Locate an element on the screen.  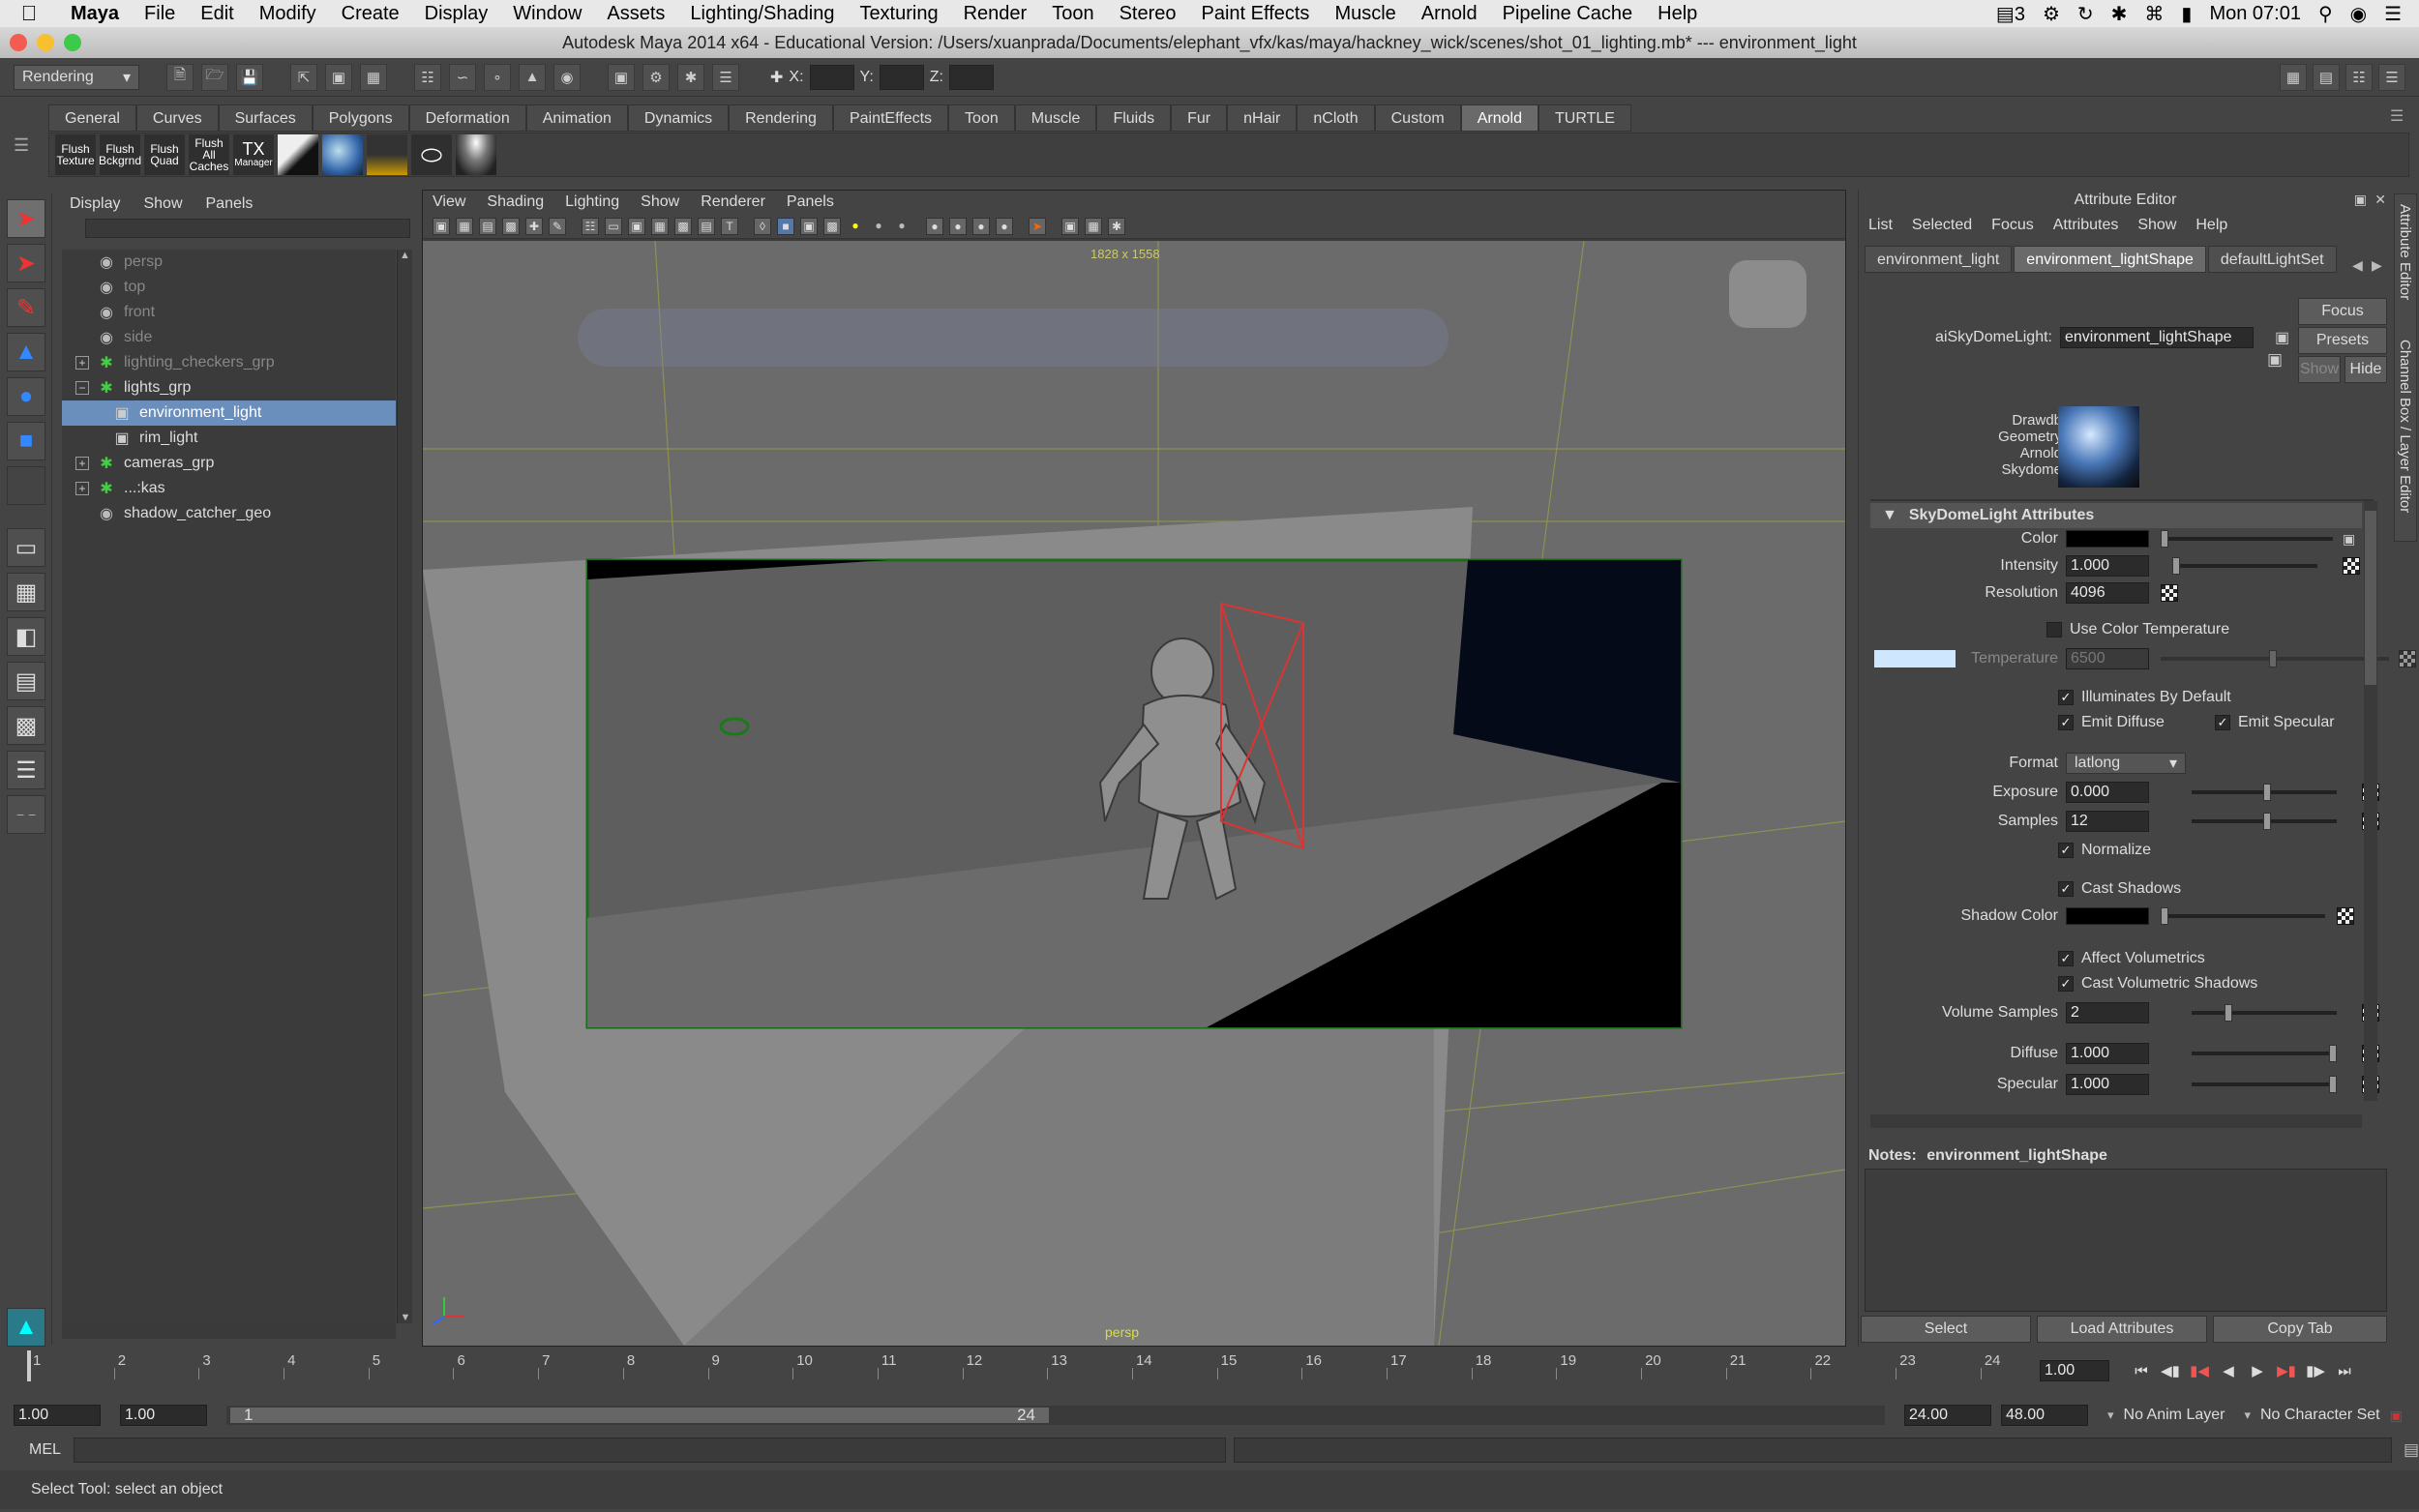
focus-button: Focus is located at coordinates (2342, 311).